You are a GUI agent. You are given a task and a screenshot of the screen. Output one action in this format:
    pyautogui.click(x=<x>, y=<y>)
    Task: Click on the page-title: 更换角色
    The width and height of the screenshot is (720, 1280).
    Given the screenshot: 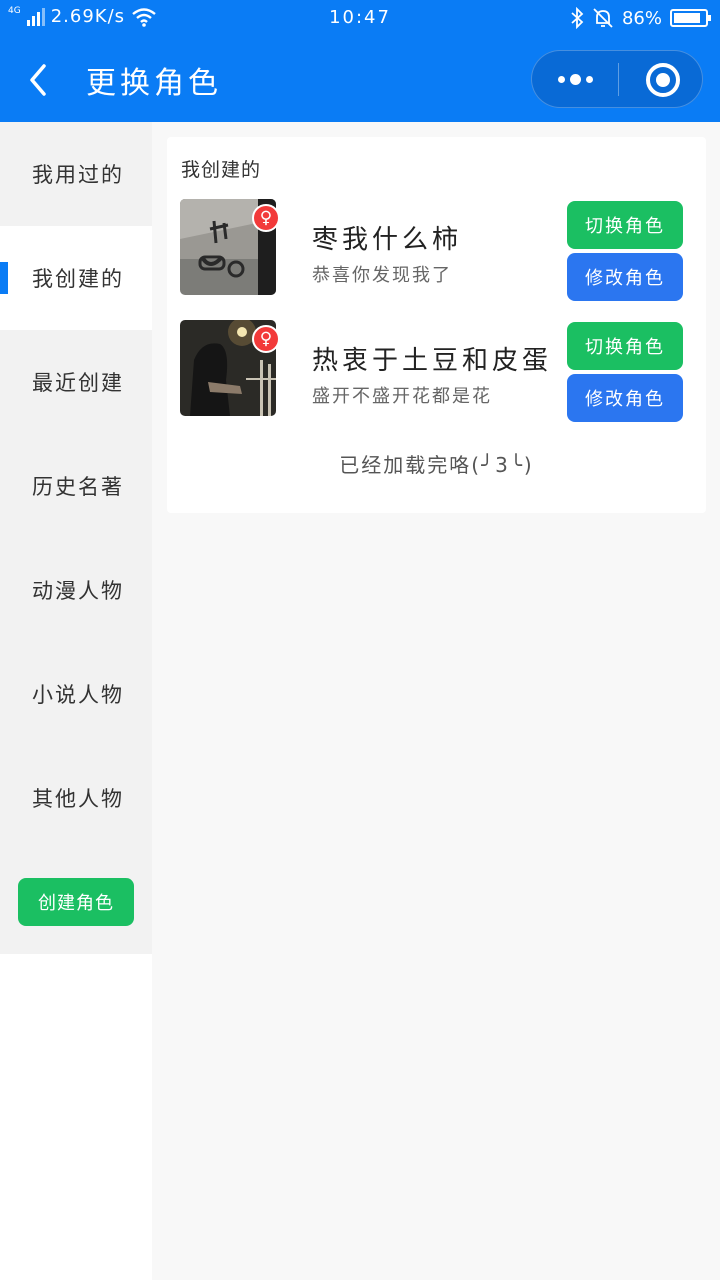 What is the action you would take?
    pyautogui.click(x=154, y=83)
    